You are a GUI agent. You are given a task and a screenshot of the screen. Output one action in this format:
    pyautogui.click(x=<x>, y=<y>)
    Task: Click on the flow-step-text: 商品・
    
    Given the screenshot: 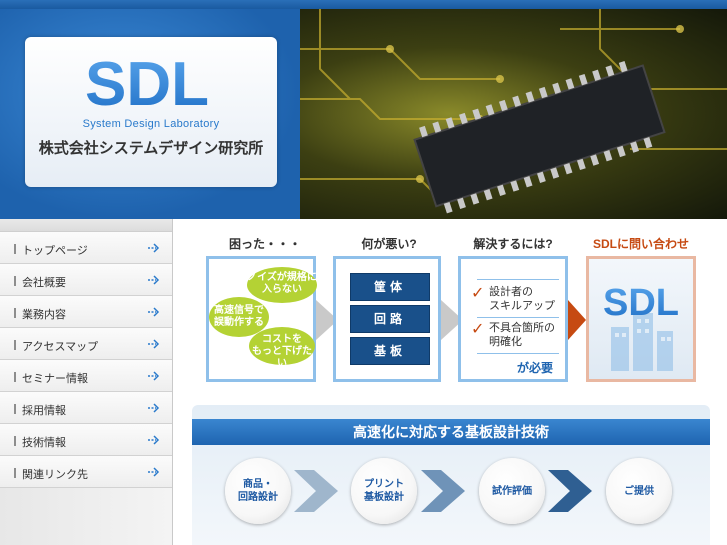 What is the action you would take?
    pyautogui.click(x=258, y=484)
    